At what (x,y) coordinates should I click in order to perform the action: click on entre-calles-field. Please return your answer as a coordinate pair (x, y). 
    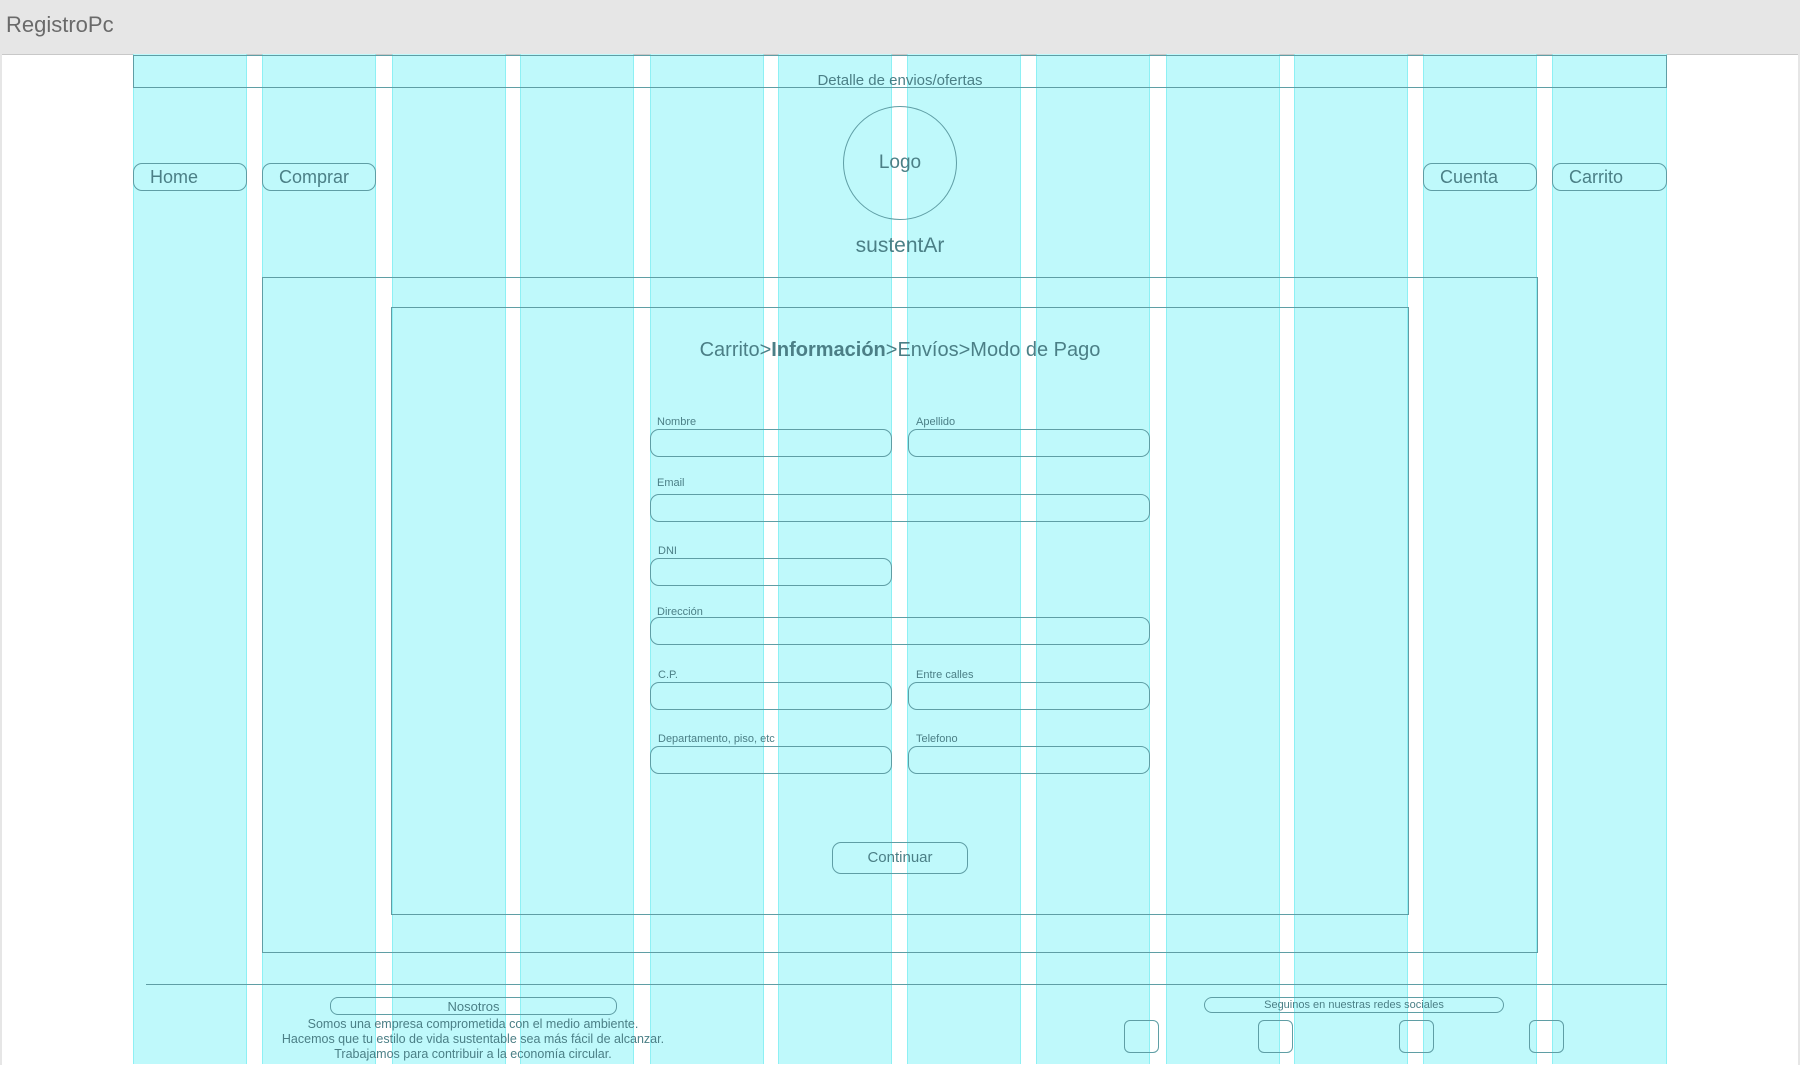
    Looking at the image, I should click on (1029, 696).